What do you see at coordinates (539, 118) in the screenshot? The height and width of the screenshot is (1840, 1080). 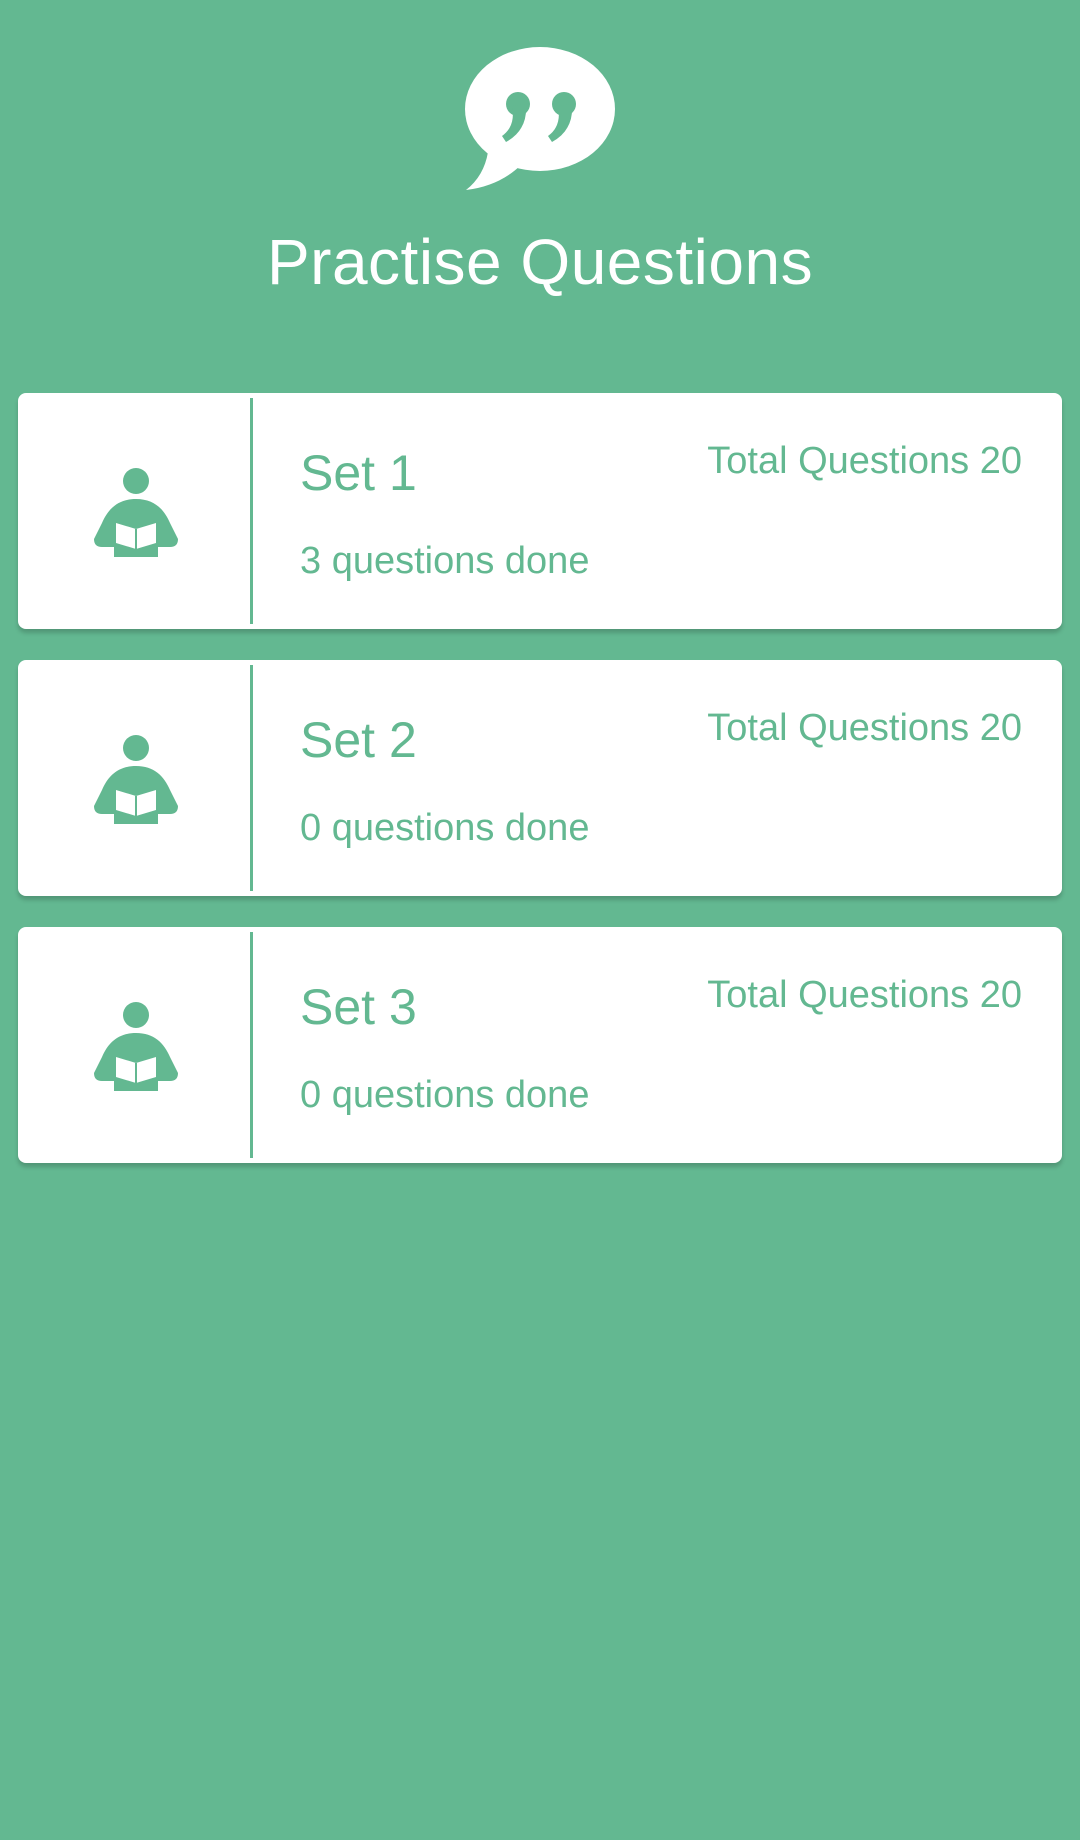 I see `quote-speech-bubble-icon` at bounding box center [539, 118].